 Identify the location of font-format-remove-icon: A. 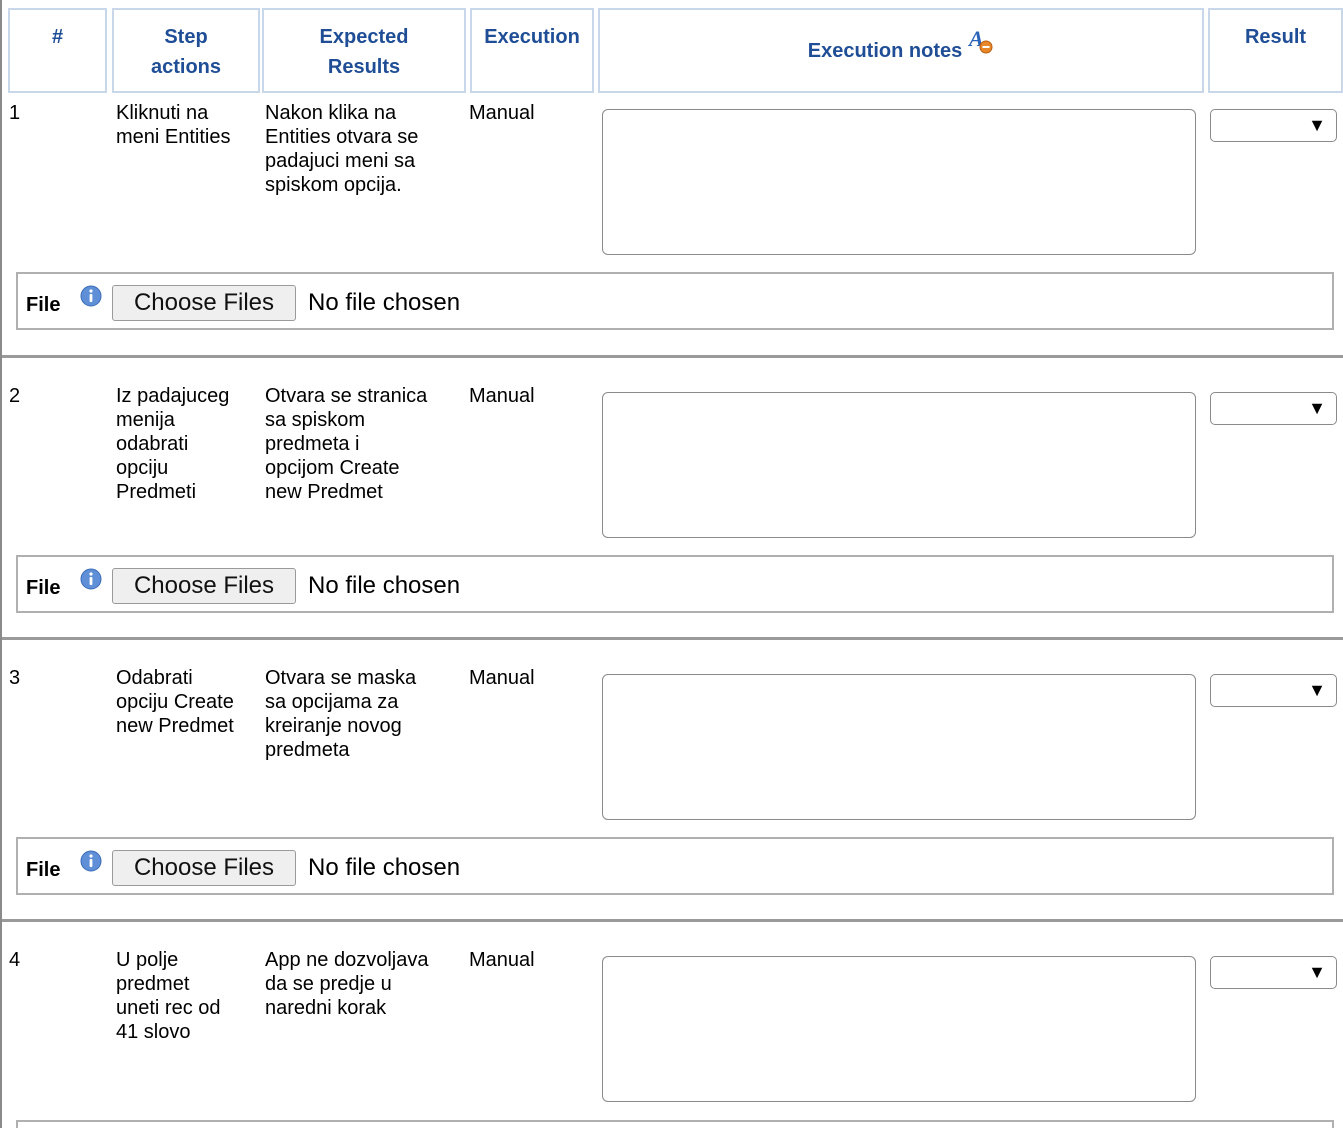
(980, 45).